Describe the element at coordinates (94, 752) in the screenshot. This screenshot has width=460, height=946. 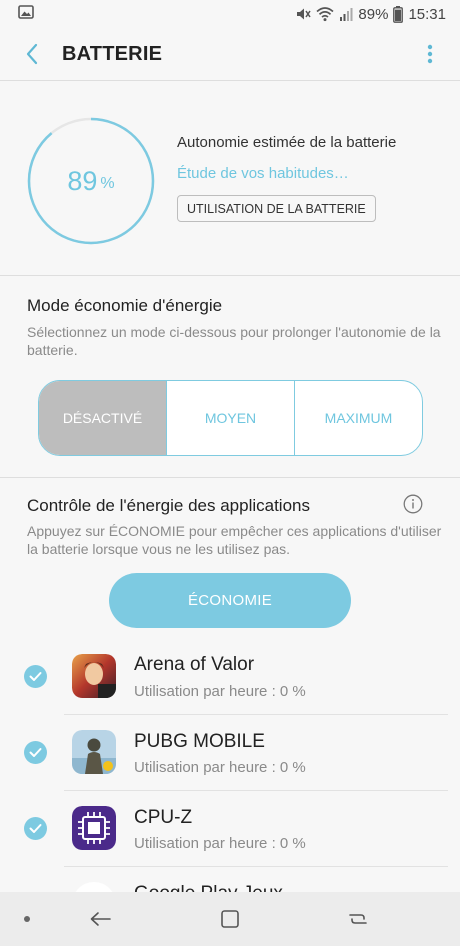
I see `pubg-mobile-app-icon` at that location.